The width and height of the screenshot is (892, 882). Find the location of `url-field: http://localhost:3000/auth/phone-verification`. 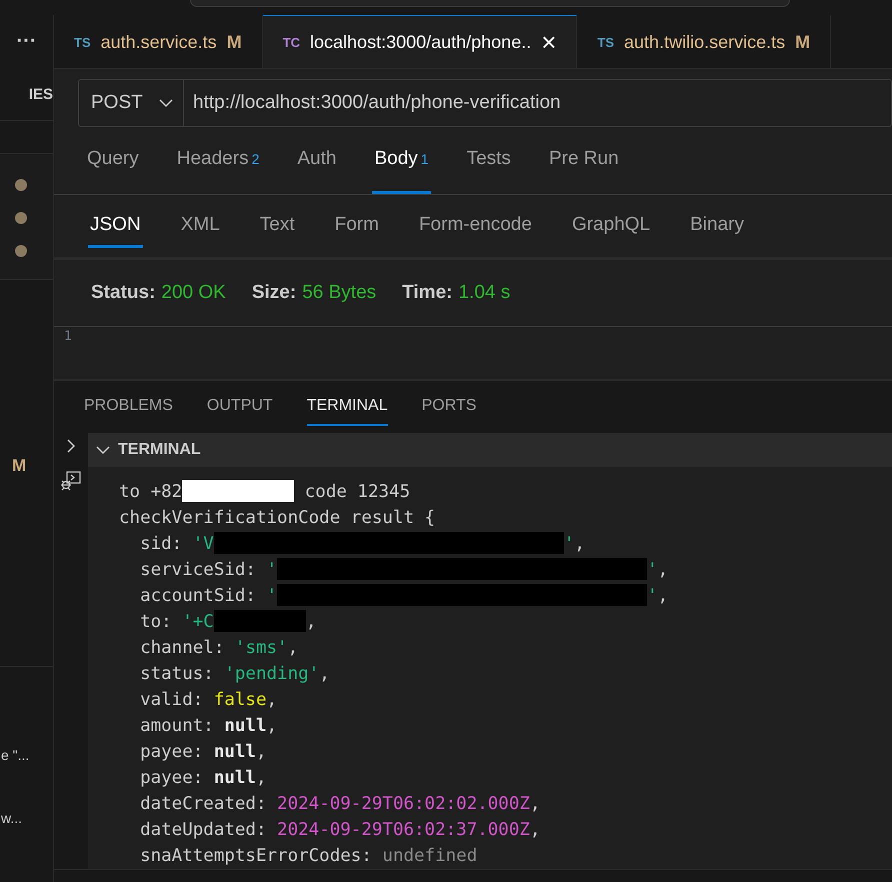

url-field: http://localhost:3000/auth/phone-verification is located at coordinates (538, 103).